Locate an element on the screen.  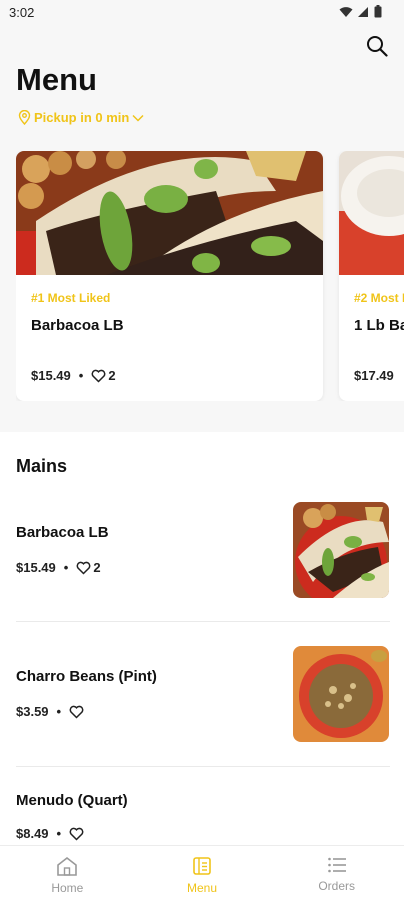
featured-item-price: $15.49 is located at coordinates (51, 375).